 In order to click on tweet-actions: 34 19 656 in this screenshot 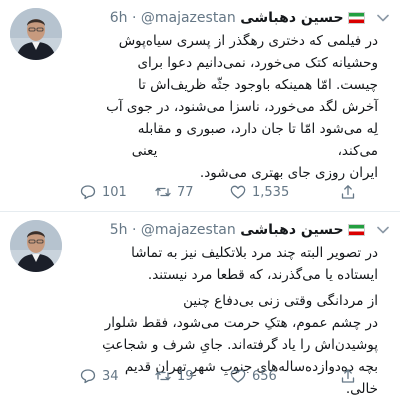, I will do `click(230, 376)`.